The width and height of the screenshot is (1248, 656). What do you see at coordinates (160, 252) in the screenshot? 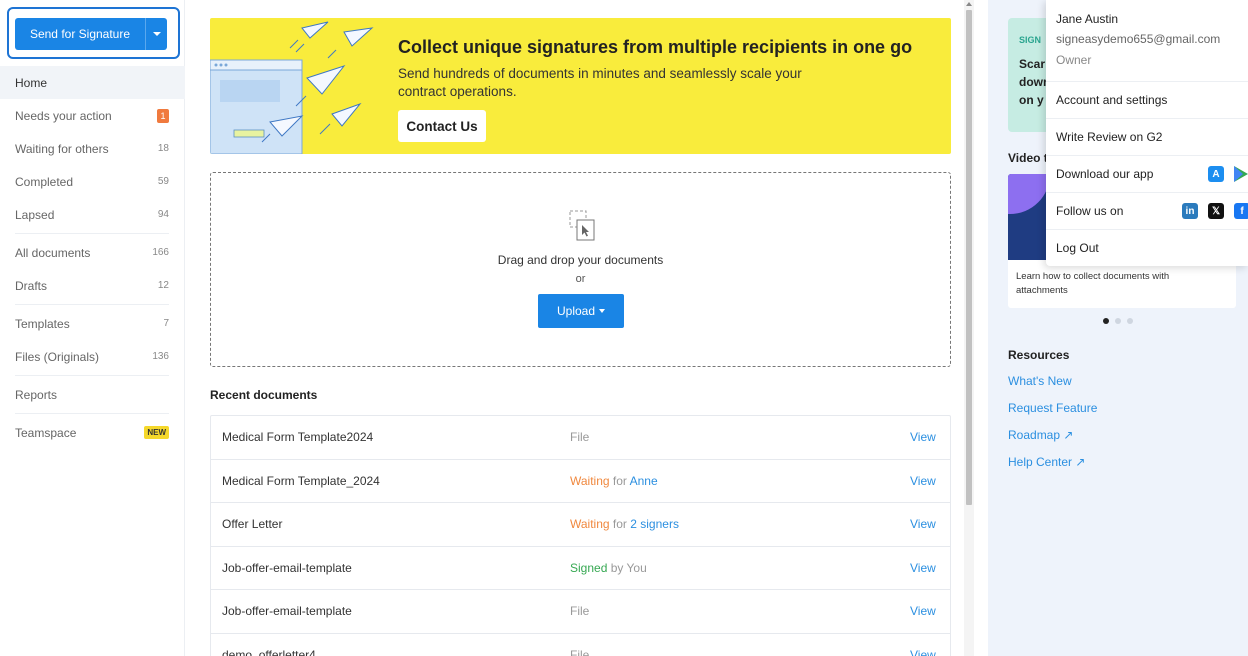
I see `sidebar-item-count: 166` at bounding box center [160, 252].